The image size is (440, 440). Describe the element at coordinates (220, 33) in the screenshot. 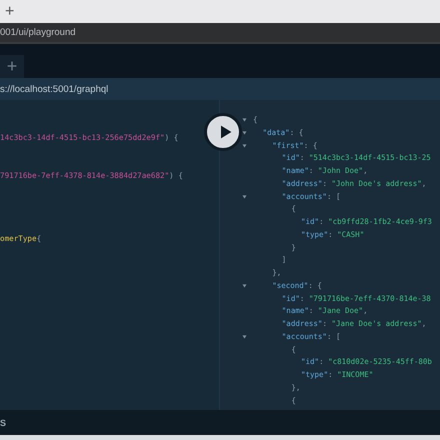

I see `address-bar: 001/ui/playground` at that location.